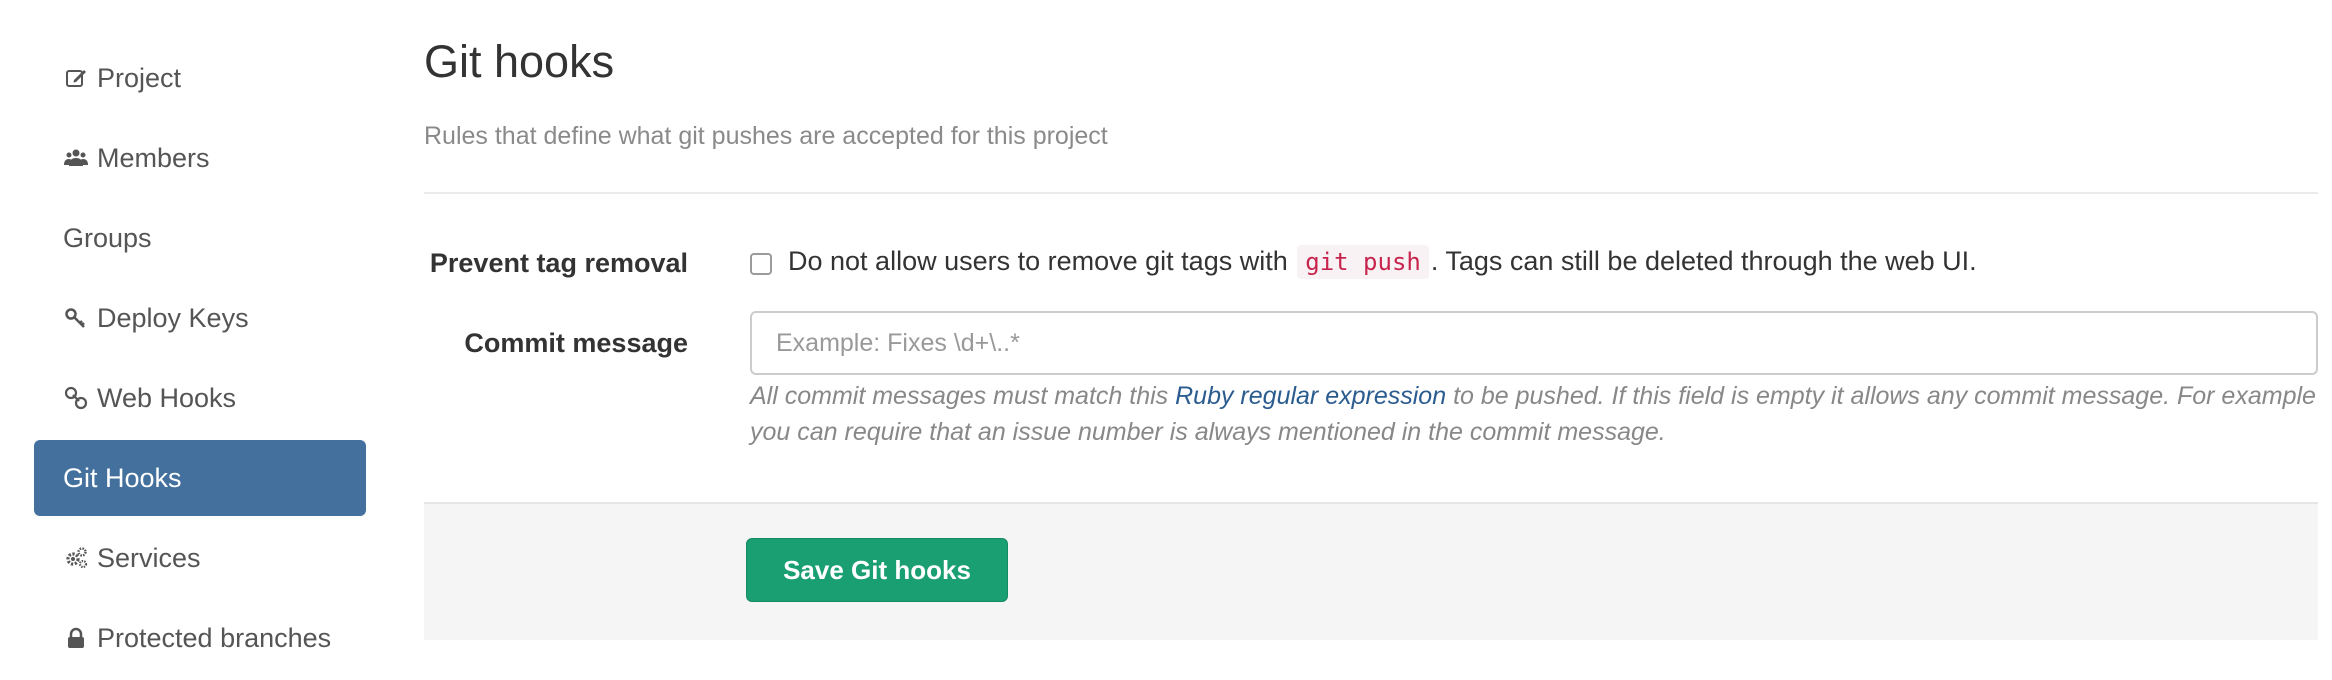 The height and width of the screenshot is (680, 2332). Describe the element at coordinates (877, 570) in the screenshot. I see `save-git-hooks-button: Save Git hooks` at that location.